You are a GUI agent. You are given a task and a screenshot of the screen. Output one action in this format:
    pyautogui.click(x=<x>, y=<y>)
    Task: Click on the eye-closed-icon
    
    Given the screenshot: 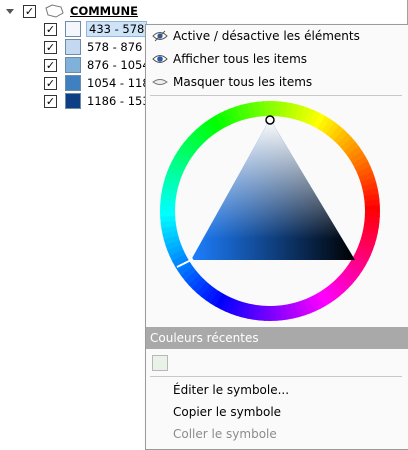 What is the action you would take?
    pyautogui.click(x=160, y=82)
    